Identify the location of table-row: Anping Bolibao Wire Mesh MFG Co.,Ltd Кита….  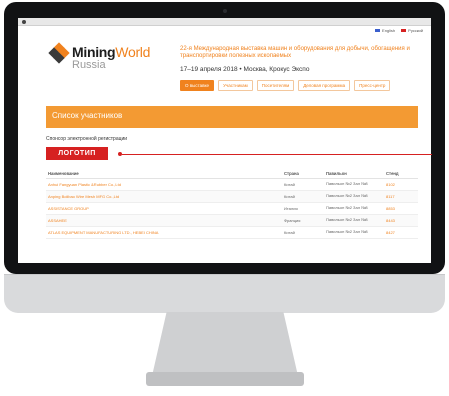
(232, 197).